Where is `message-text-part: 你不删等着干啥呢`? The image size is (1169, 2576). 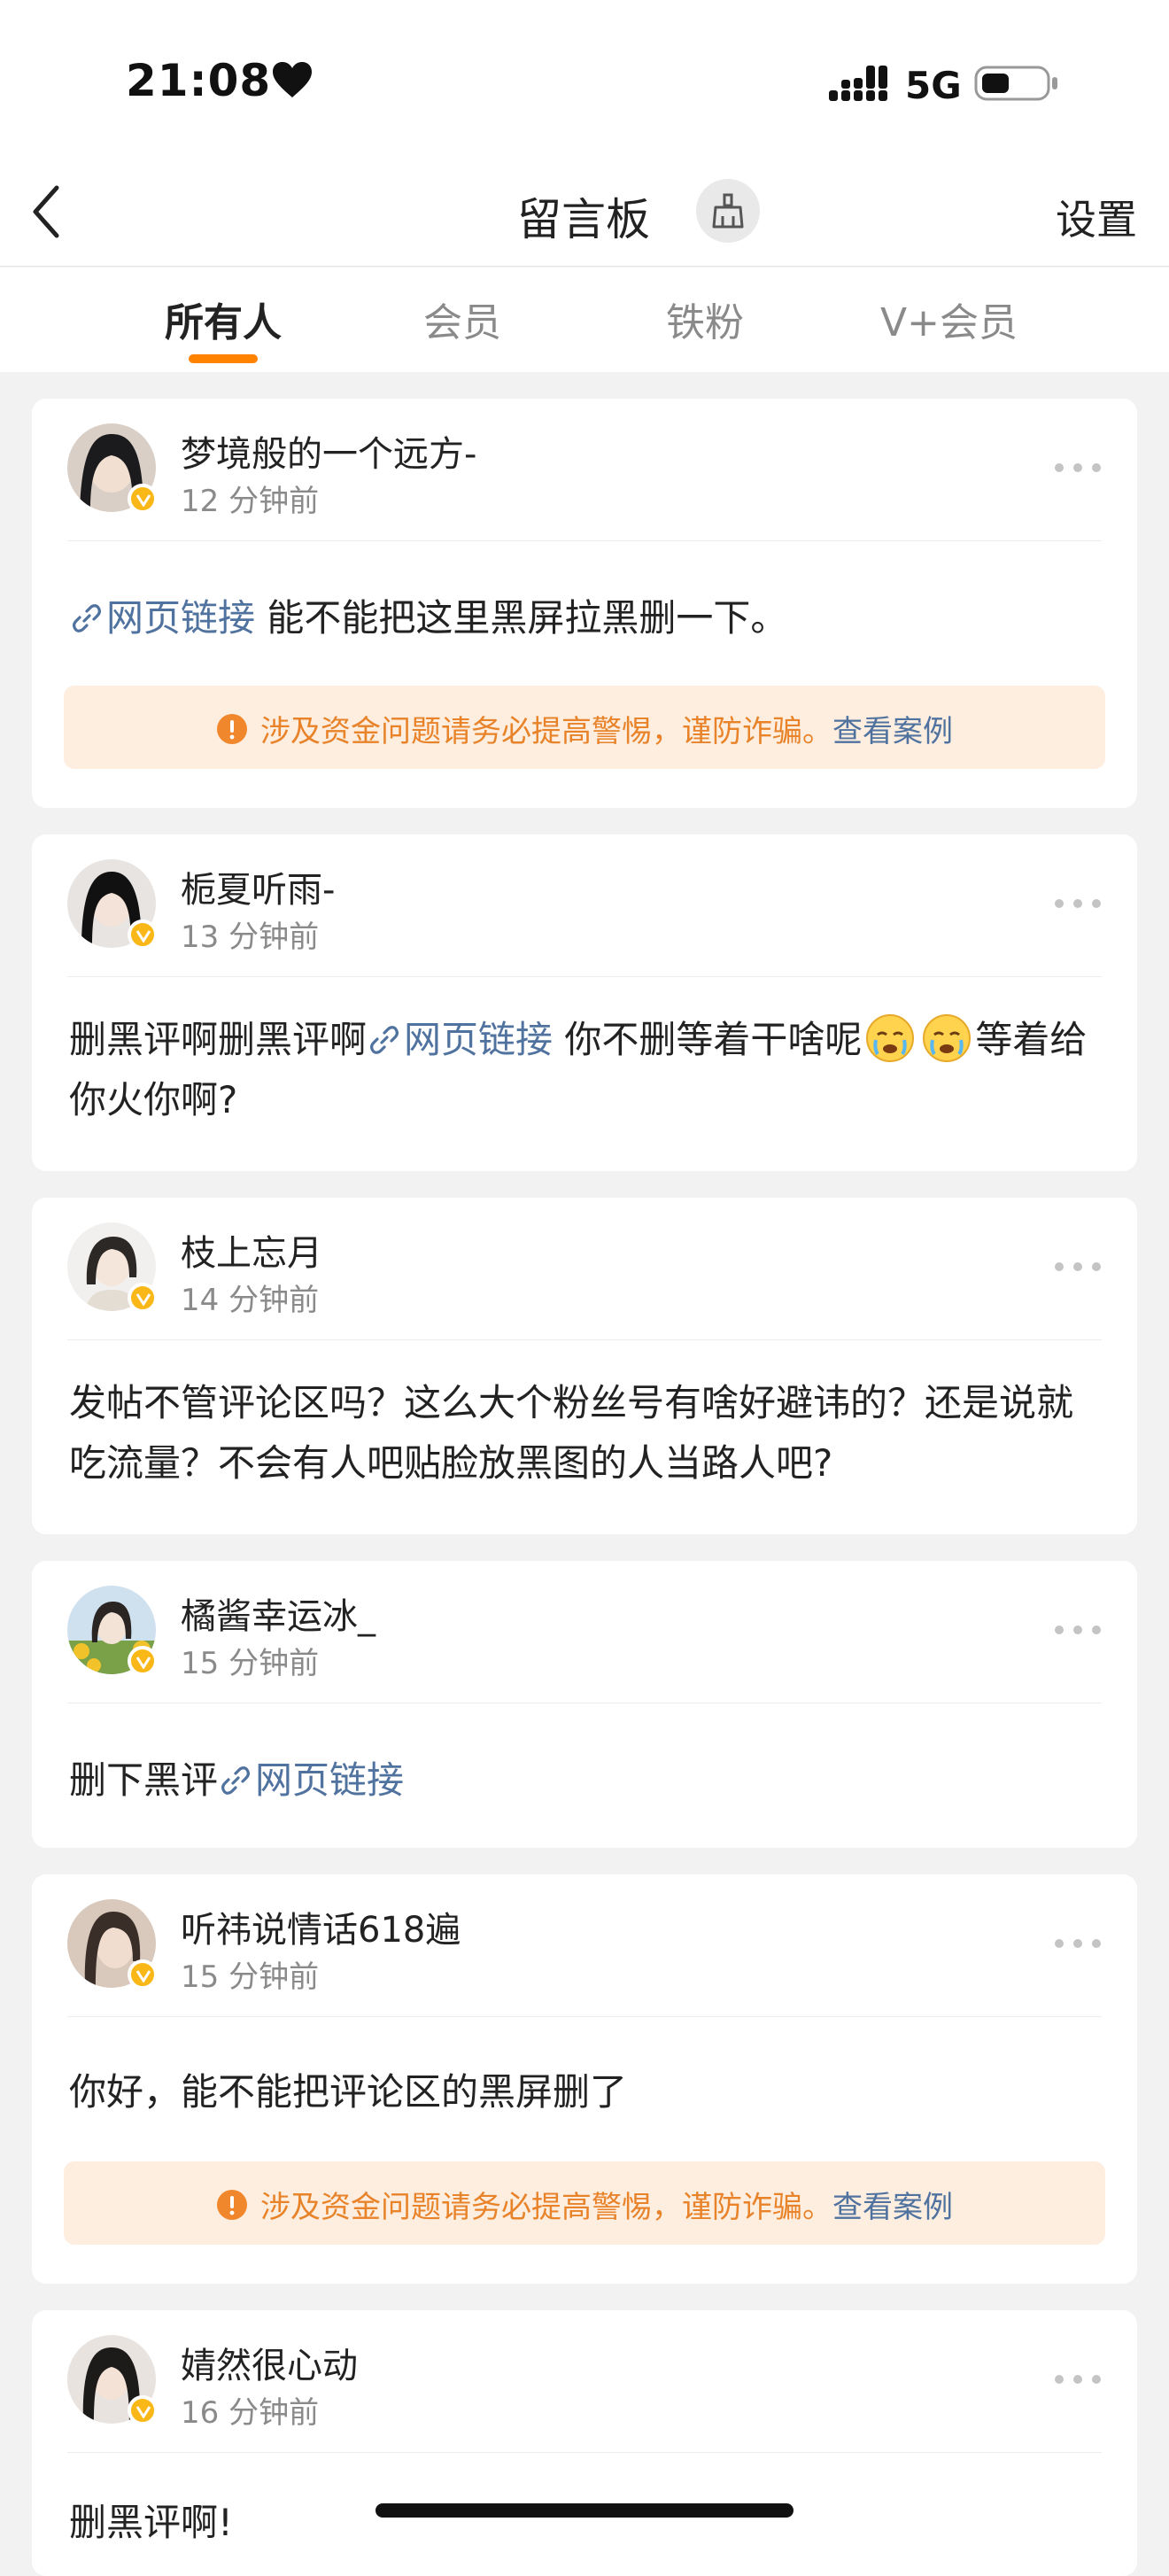 message-text-part: 你不删等着干啥呢 is located at coordinates (708, 1039).